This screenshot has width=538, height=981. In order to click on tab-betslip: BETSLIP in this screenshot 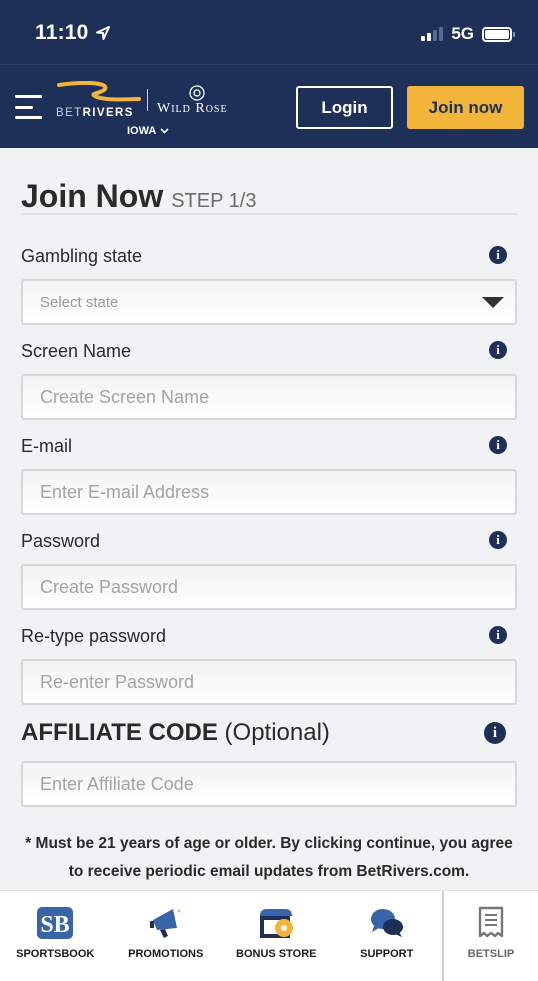, I will do `click(490, 936)`.